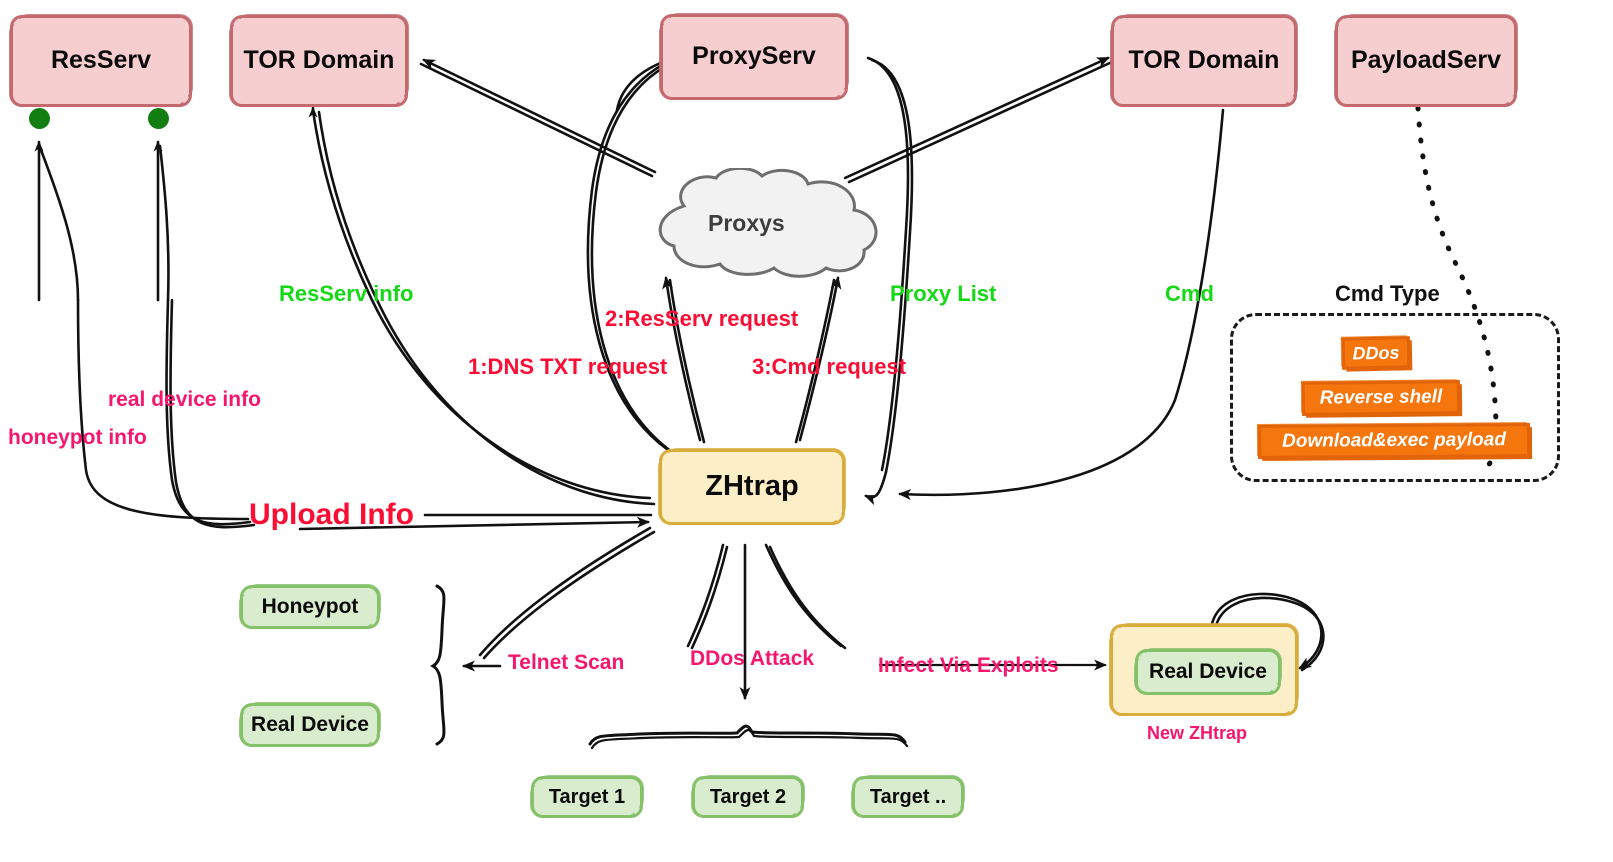  Describe the element at coordinates (566, 662) in the screenshot. I see `edge-label-telnet-scan: Telnet Scan` at that location.